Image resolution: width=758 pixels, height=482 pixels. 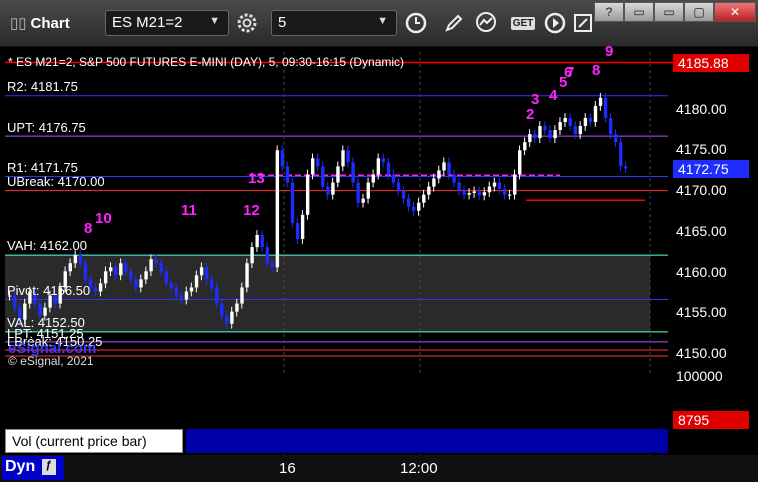 I want to click on volume-tick: 100000, so click(x=699, y=376).